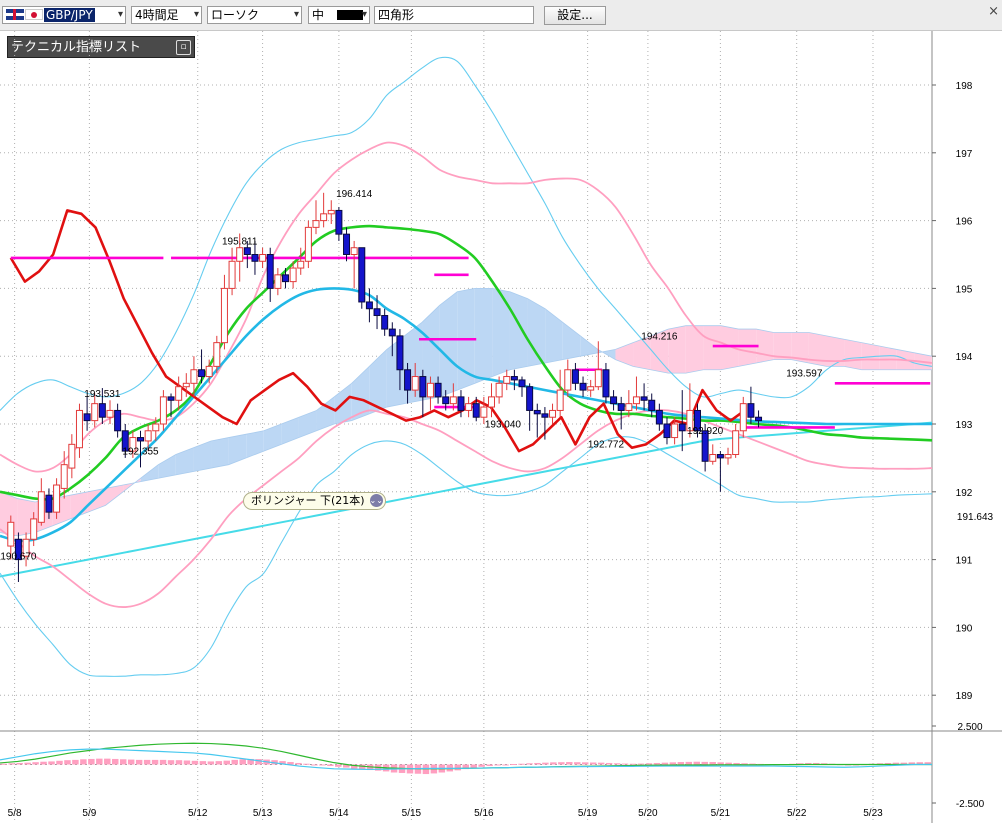 The width and height of the screenshot is (1002, 823). I want to click on y-tick-label: 192, so click(964, 493).